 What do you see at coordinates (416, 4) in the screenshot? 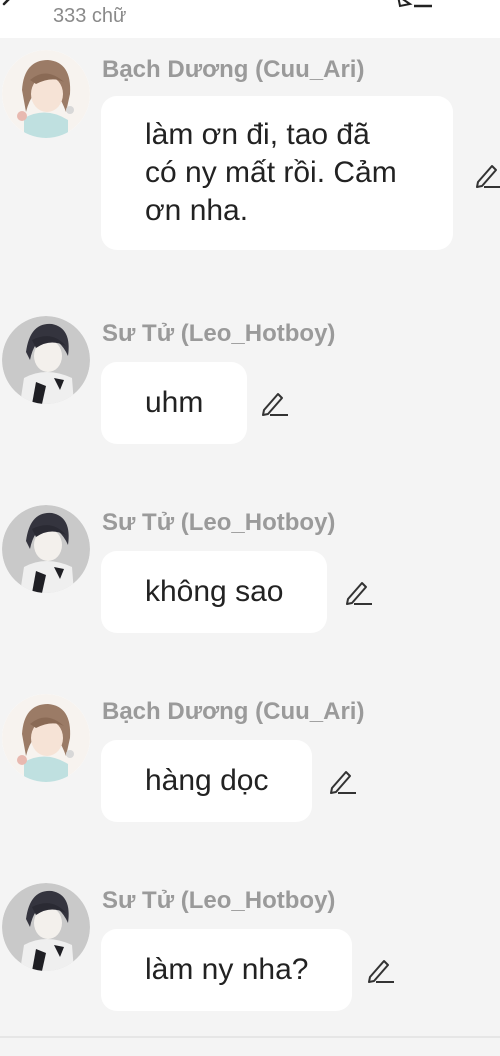
I see `edit-list-icon` at bounding box center [416, 4].